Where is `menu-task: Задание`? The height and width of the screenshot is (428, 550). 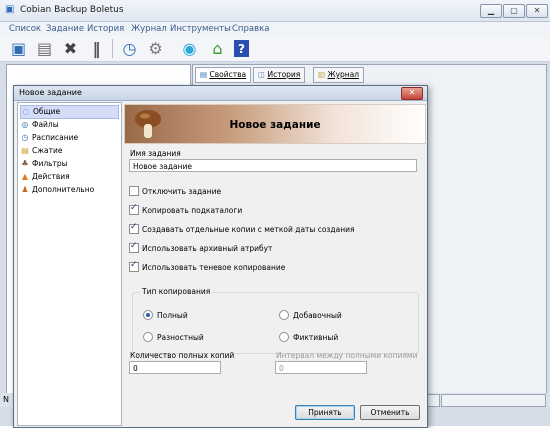
menu-task: Задание is located at coordinates (65, 29).